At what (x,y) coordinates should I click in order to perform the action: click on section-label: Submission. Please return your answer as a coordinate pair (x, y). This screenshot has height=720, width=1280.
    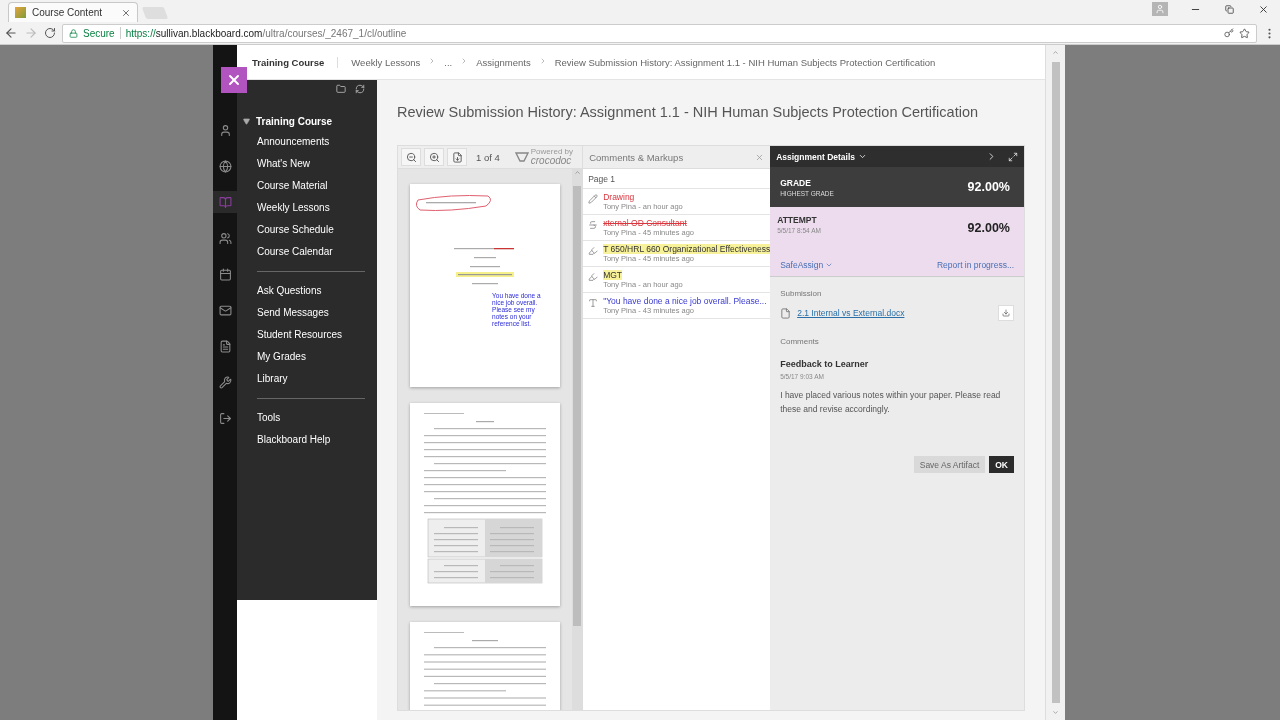
    Looking at the image, I should click on (801, 293).